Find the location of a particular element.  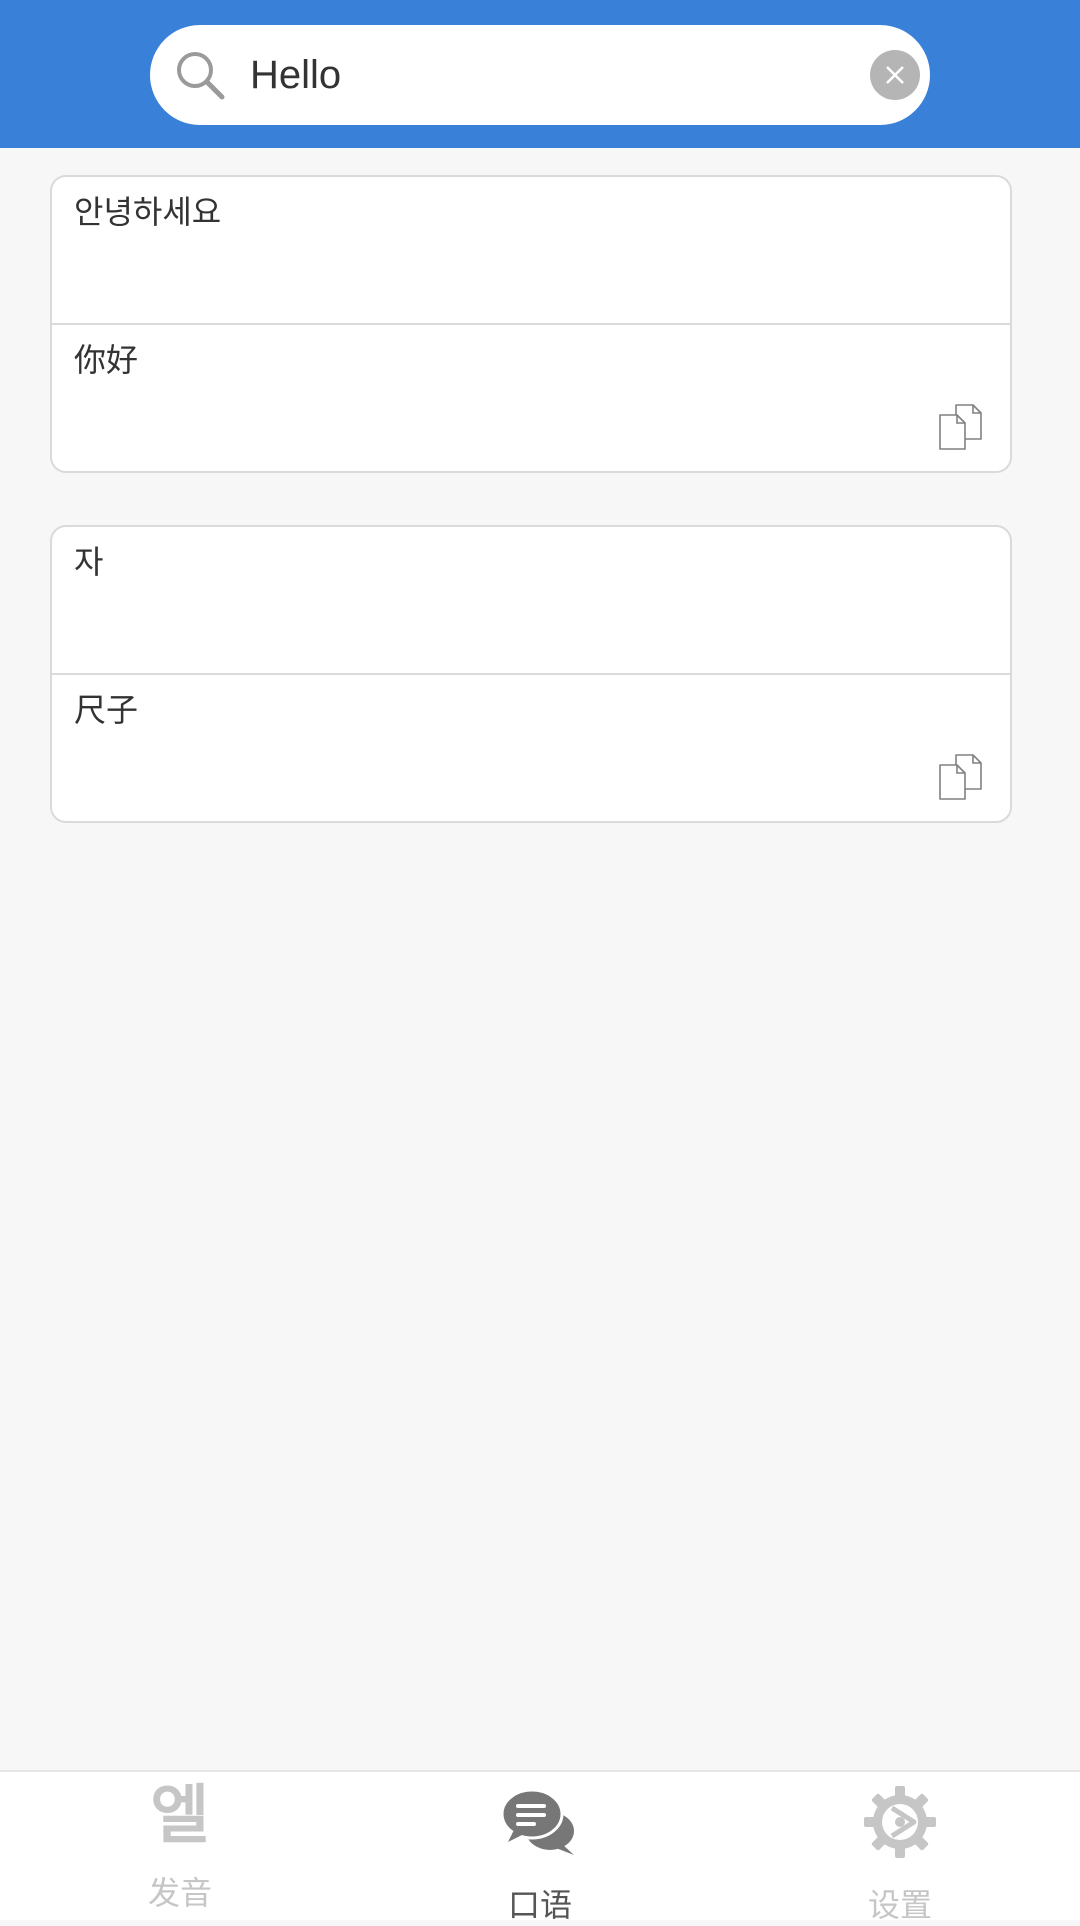

tab-label: 发音 is located at coordinates (179, 1893).